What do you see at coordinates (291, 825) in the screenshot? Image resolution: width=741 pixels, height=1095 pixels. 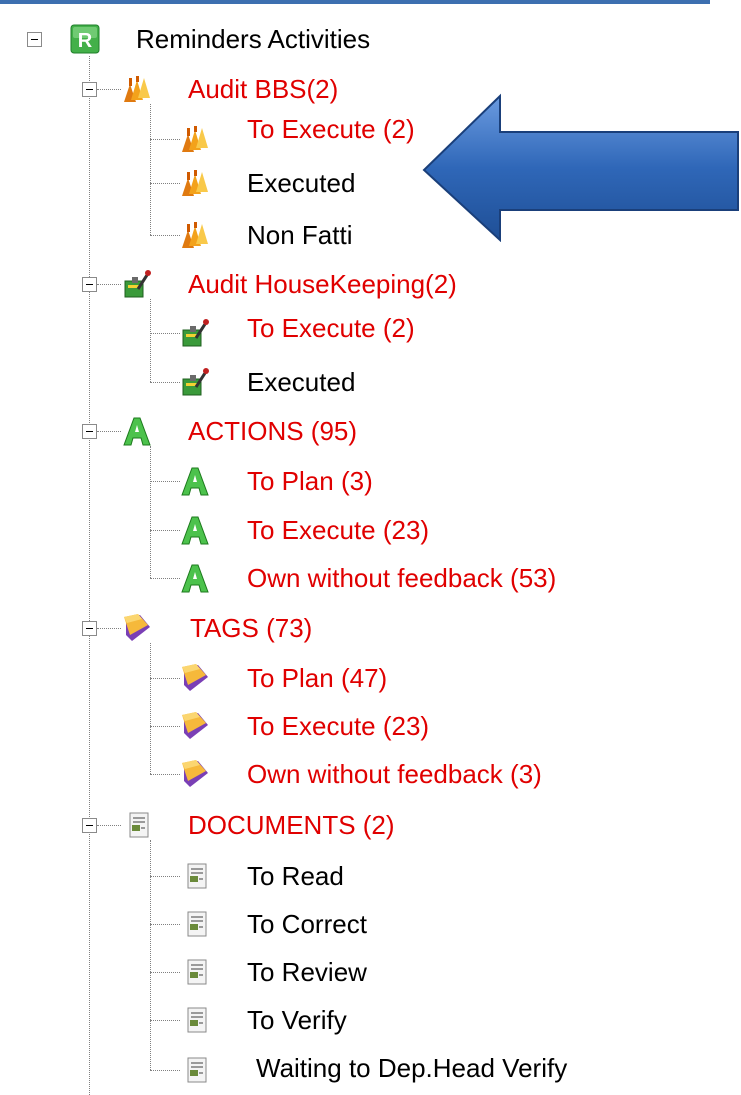 I see `group-label-documents: DOCUMENTS (2)` at bounding box center [291, 825].